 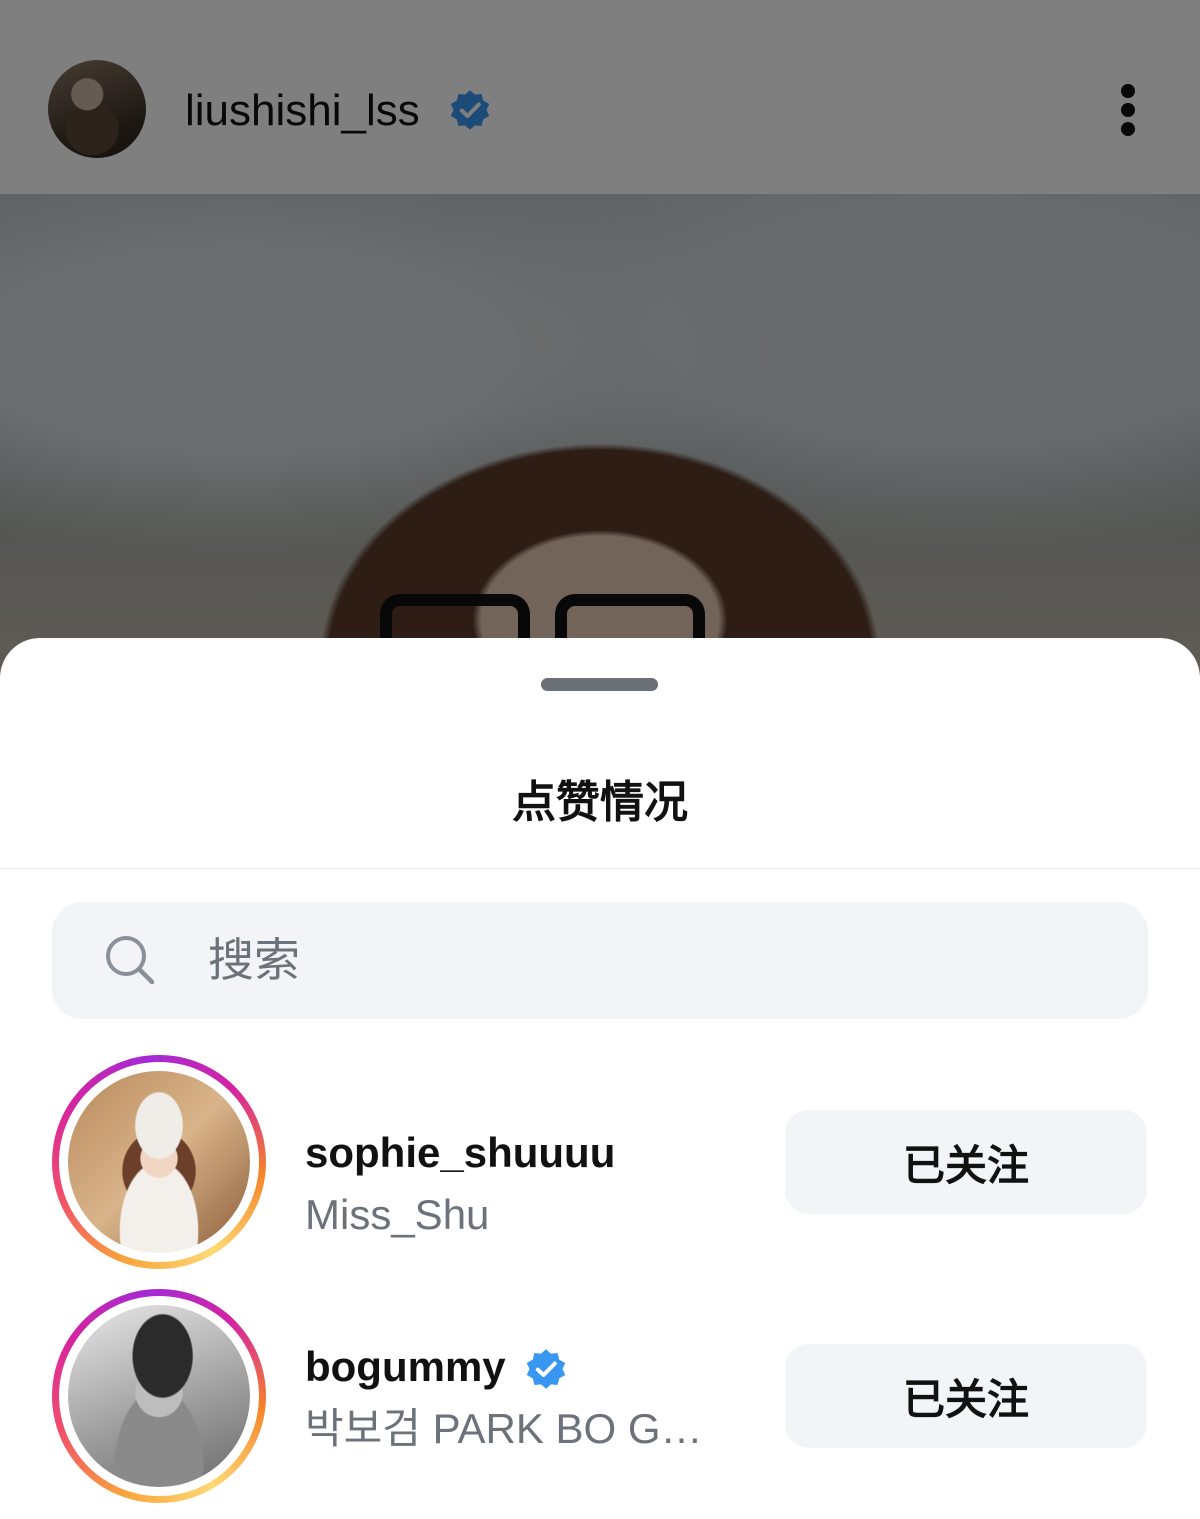 I want to click on sheet-grabber-handle, so click(x=599, y=684).